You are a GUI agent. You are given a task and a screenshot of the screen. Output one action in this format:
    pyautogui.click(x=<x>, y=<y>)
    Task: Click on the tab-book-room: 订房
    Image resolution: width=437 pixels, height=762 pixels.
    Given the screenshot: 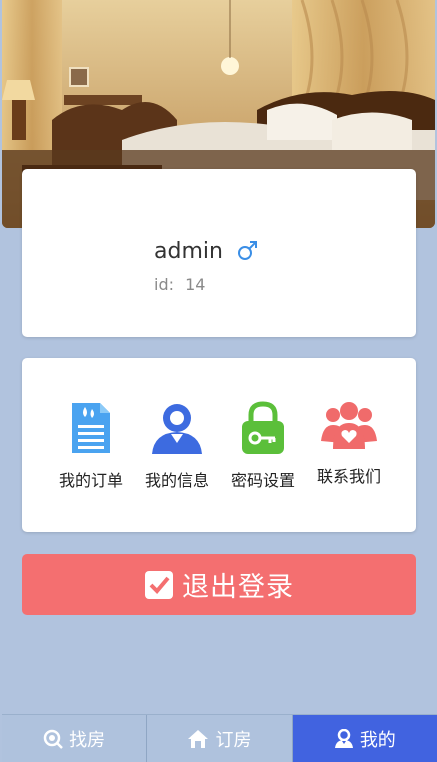 What is the action you would take?
    pyautogui.click(x=220, y=738)
    